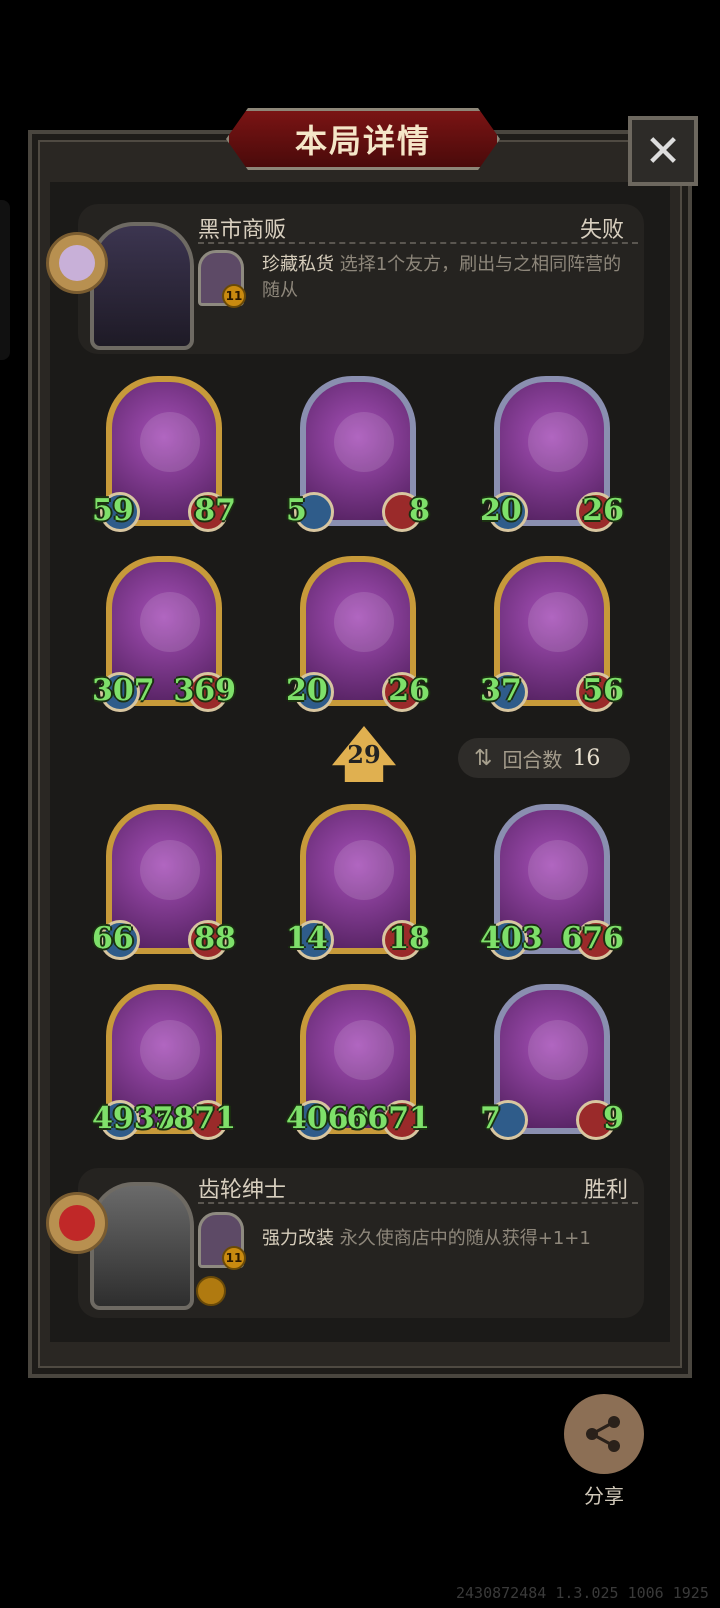 This screenshot has height=1608, width=720. What do you see at coordinates (234, 1258) in the screenshot?
I see `player-skill-level: 11` at bounding box center [234, 1258].